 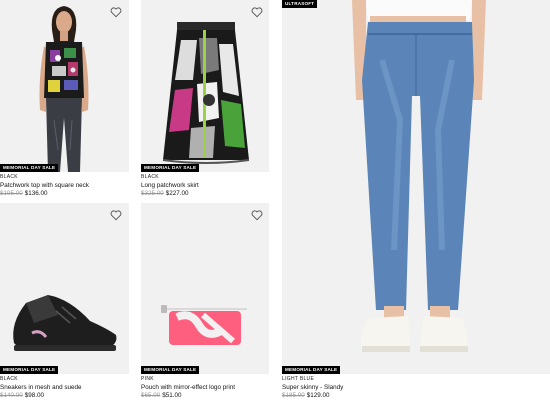 I want to click on sale-price: $129.00, so click(x=318, y=395).